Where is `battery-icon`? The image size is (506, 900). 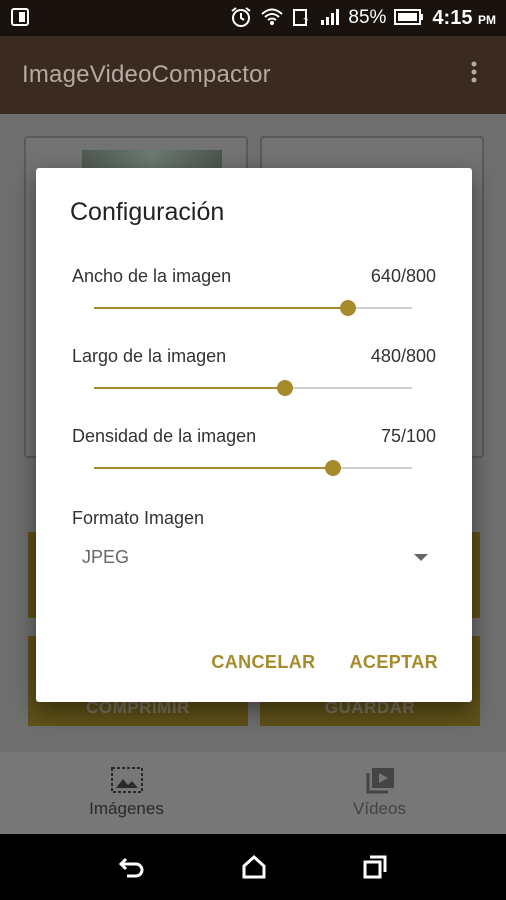 battery-icon is located at coordinates (409, 18).